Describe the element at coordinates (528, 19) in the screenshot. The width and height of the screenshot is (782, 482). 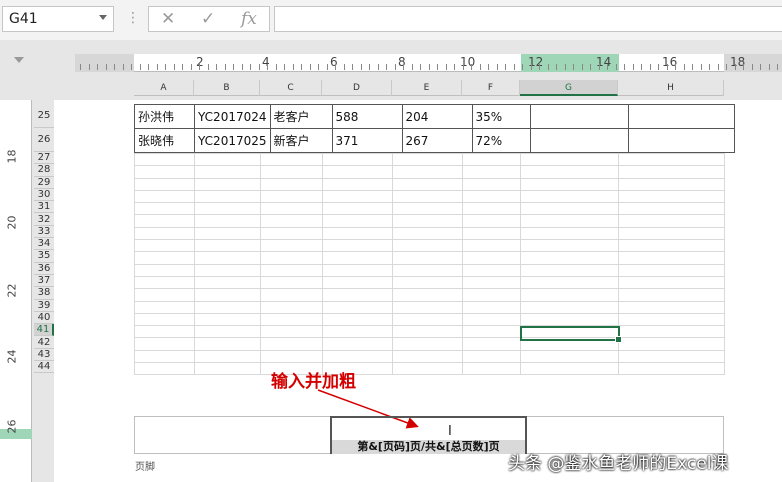
I see `formula-input` at that location.